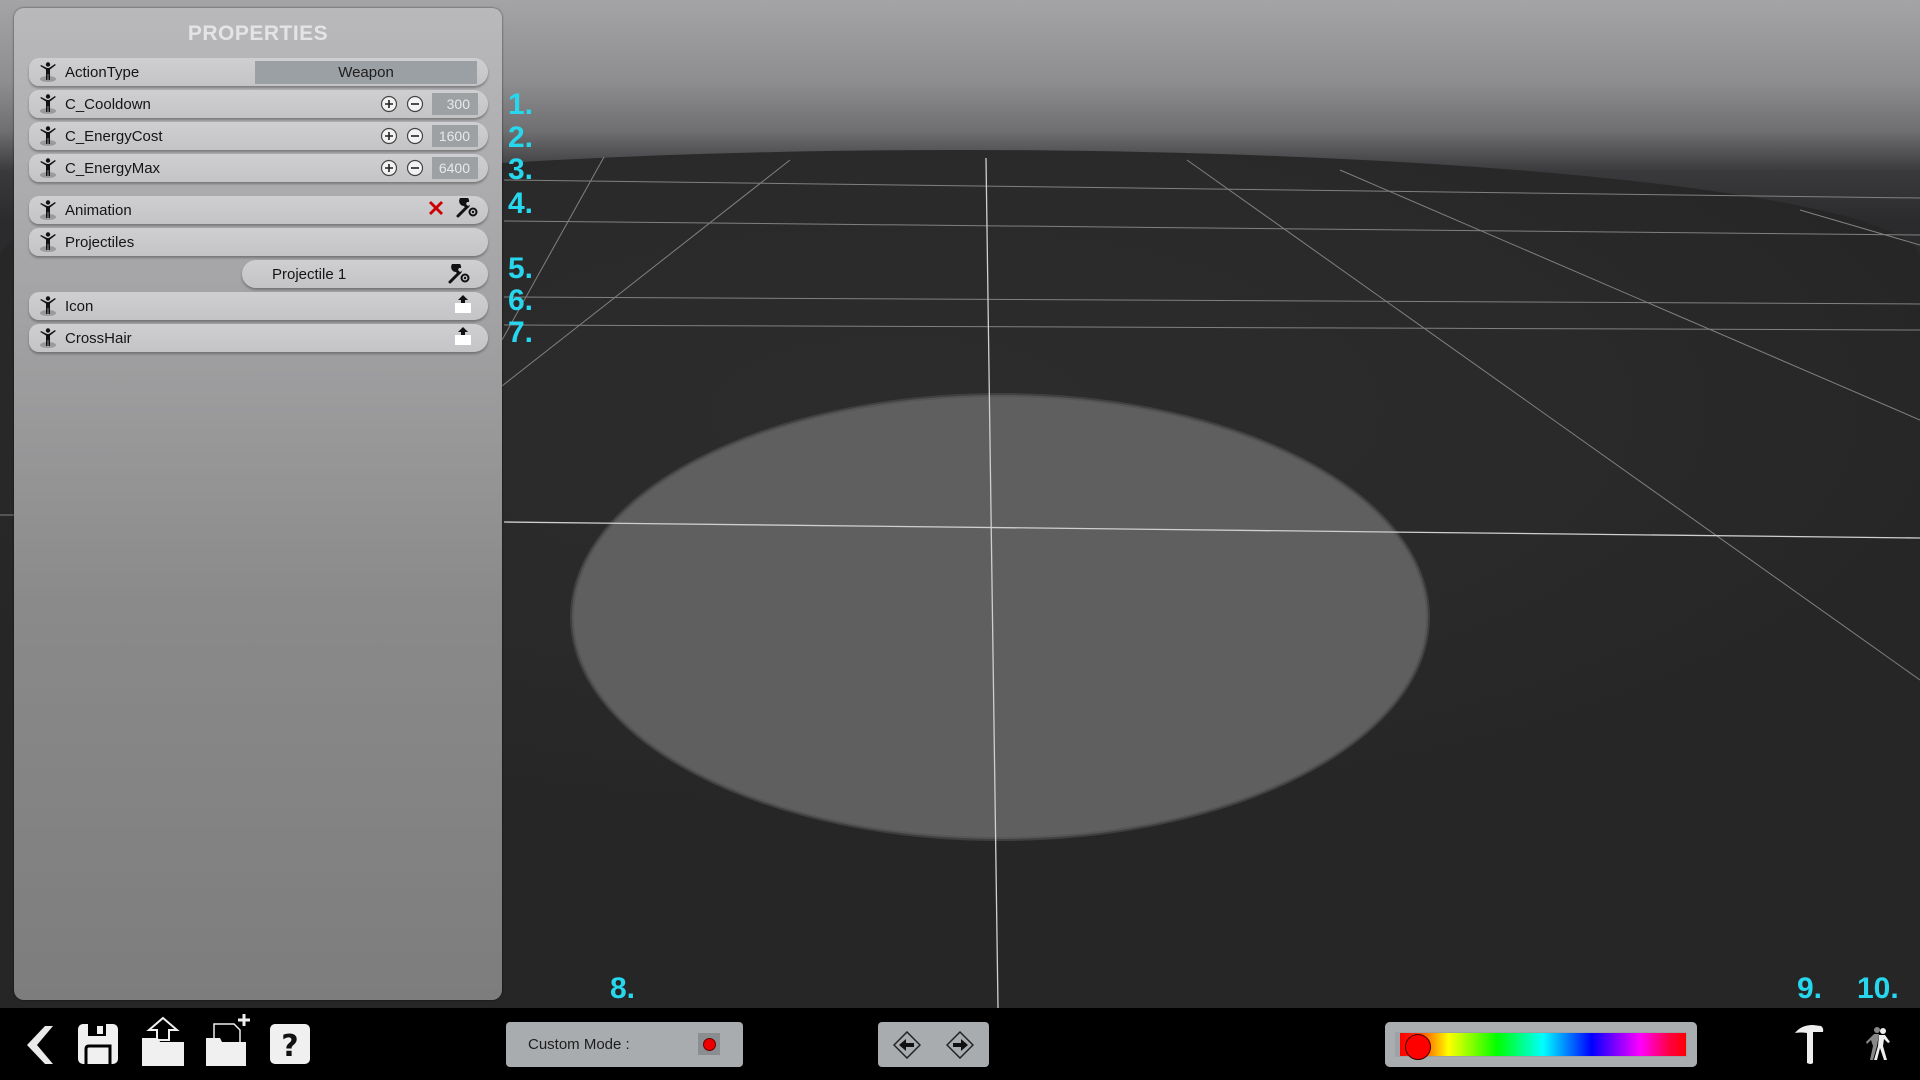 This screenshot has height=1080, width=1920. Describe the element at coordinates (521, 203) in the screenshot. I see `annotation-4: 4.` at that location.